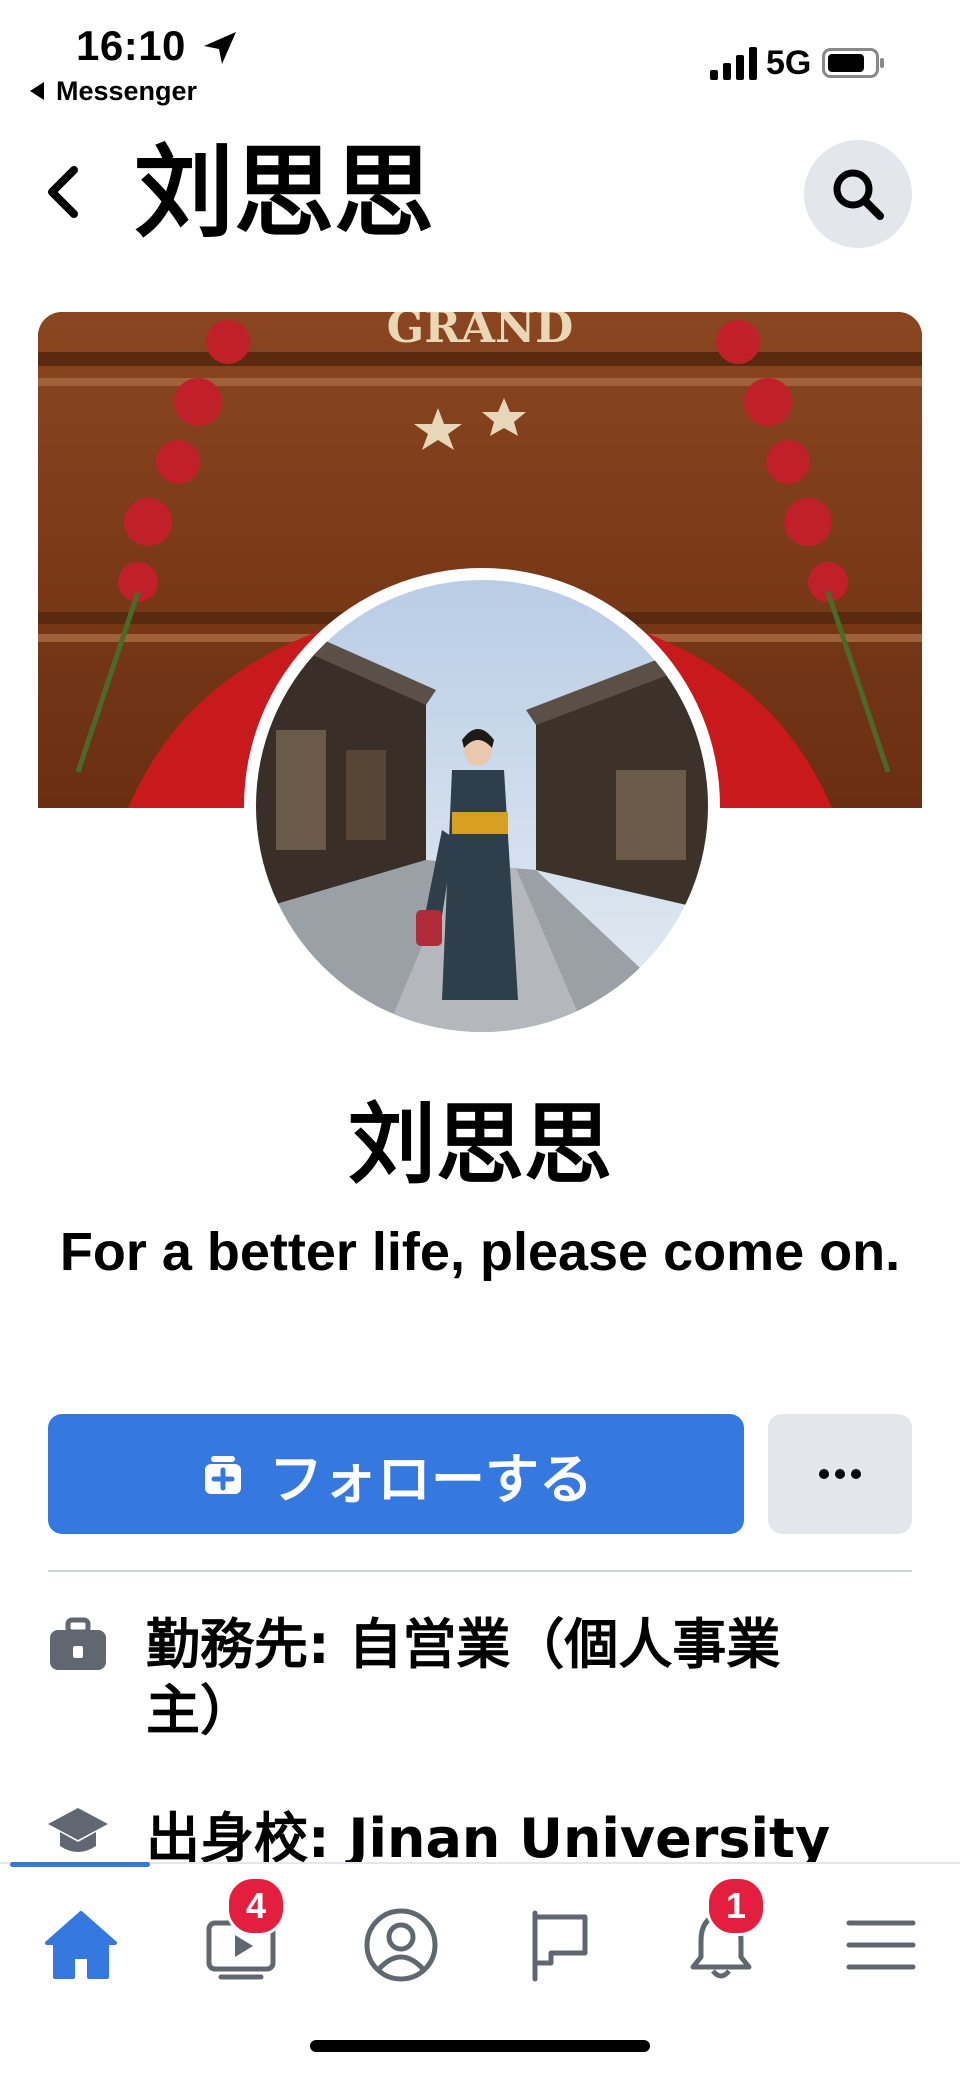 This screenshot has width=960, height=2079. Describe the element at coordinates (431, 1479) in the screenshot. I see `follow-button-label: フォローする` at that location.